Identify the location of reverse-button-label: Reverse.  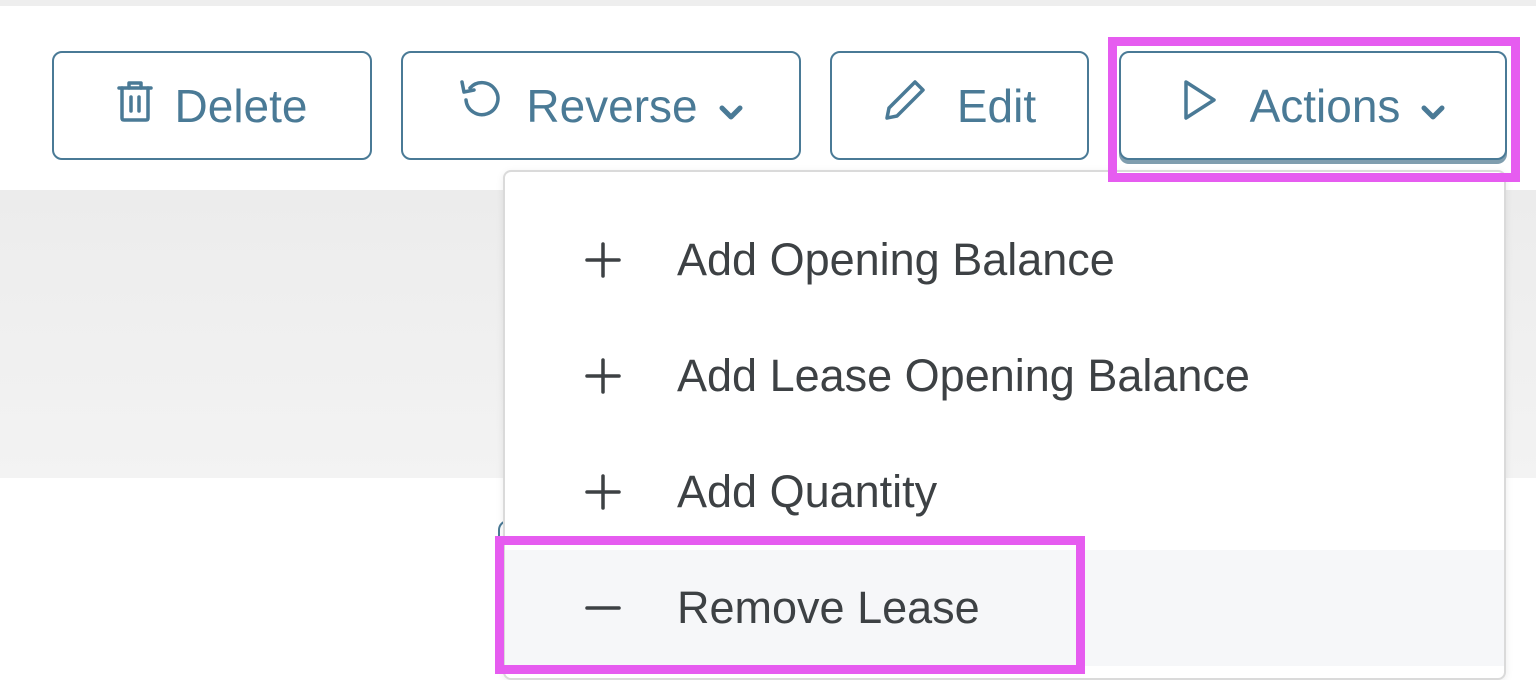
(612, 105).